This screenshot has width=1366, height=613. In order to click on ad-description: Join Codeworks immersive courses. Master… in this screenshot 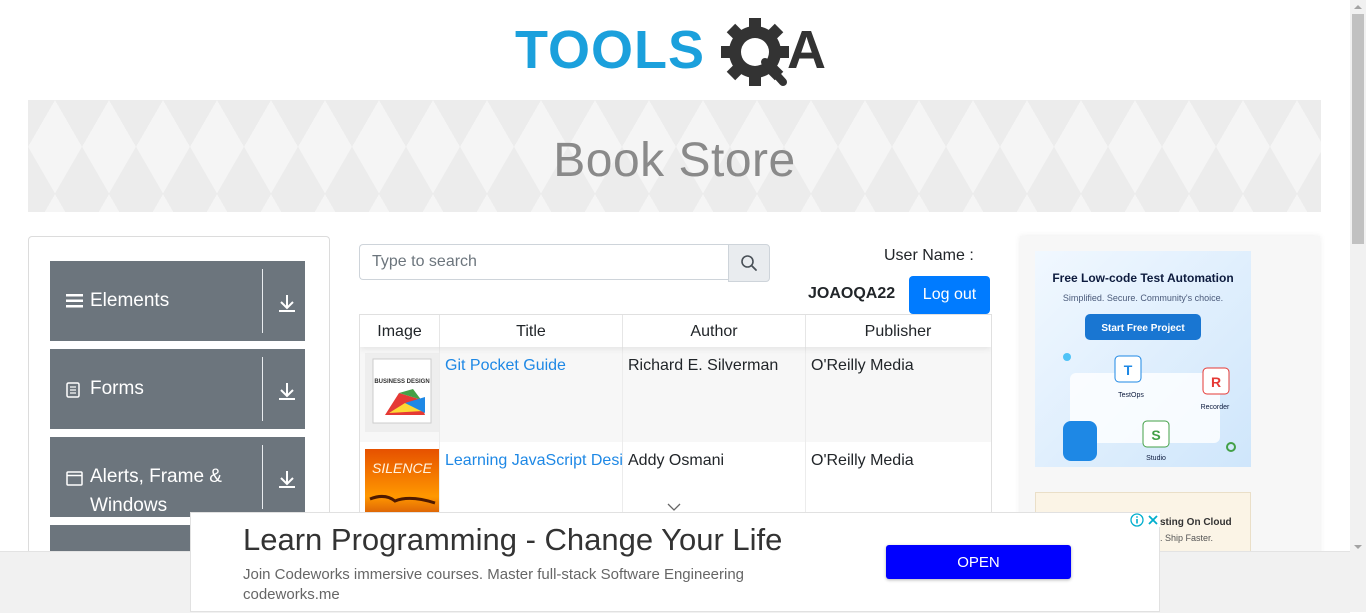, I will do `click(494, 574)`.